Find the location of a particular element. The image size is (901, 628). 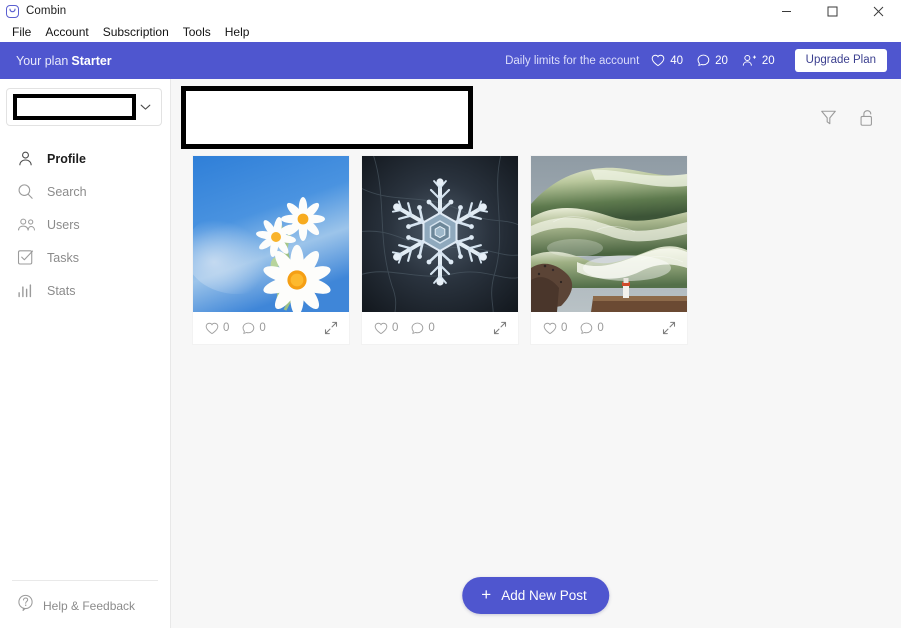

sidebar-item-tasks: Tasks is located at coordinates (85, 257).